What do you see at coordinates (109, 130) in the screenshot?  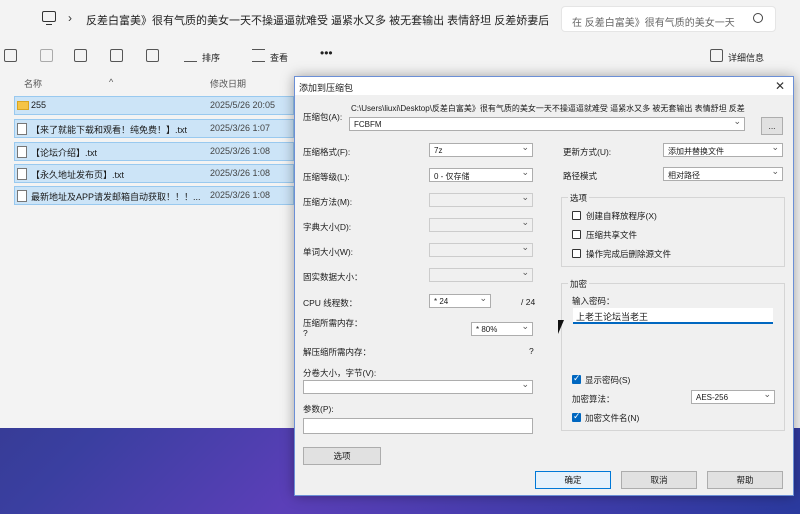 I see `file-name: 【来了就能下载和观看！纯免费！】.txt` at bounding box center [109, 130].